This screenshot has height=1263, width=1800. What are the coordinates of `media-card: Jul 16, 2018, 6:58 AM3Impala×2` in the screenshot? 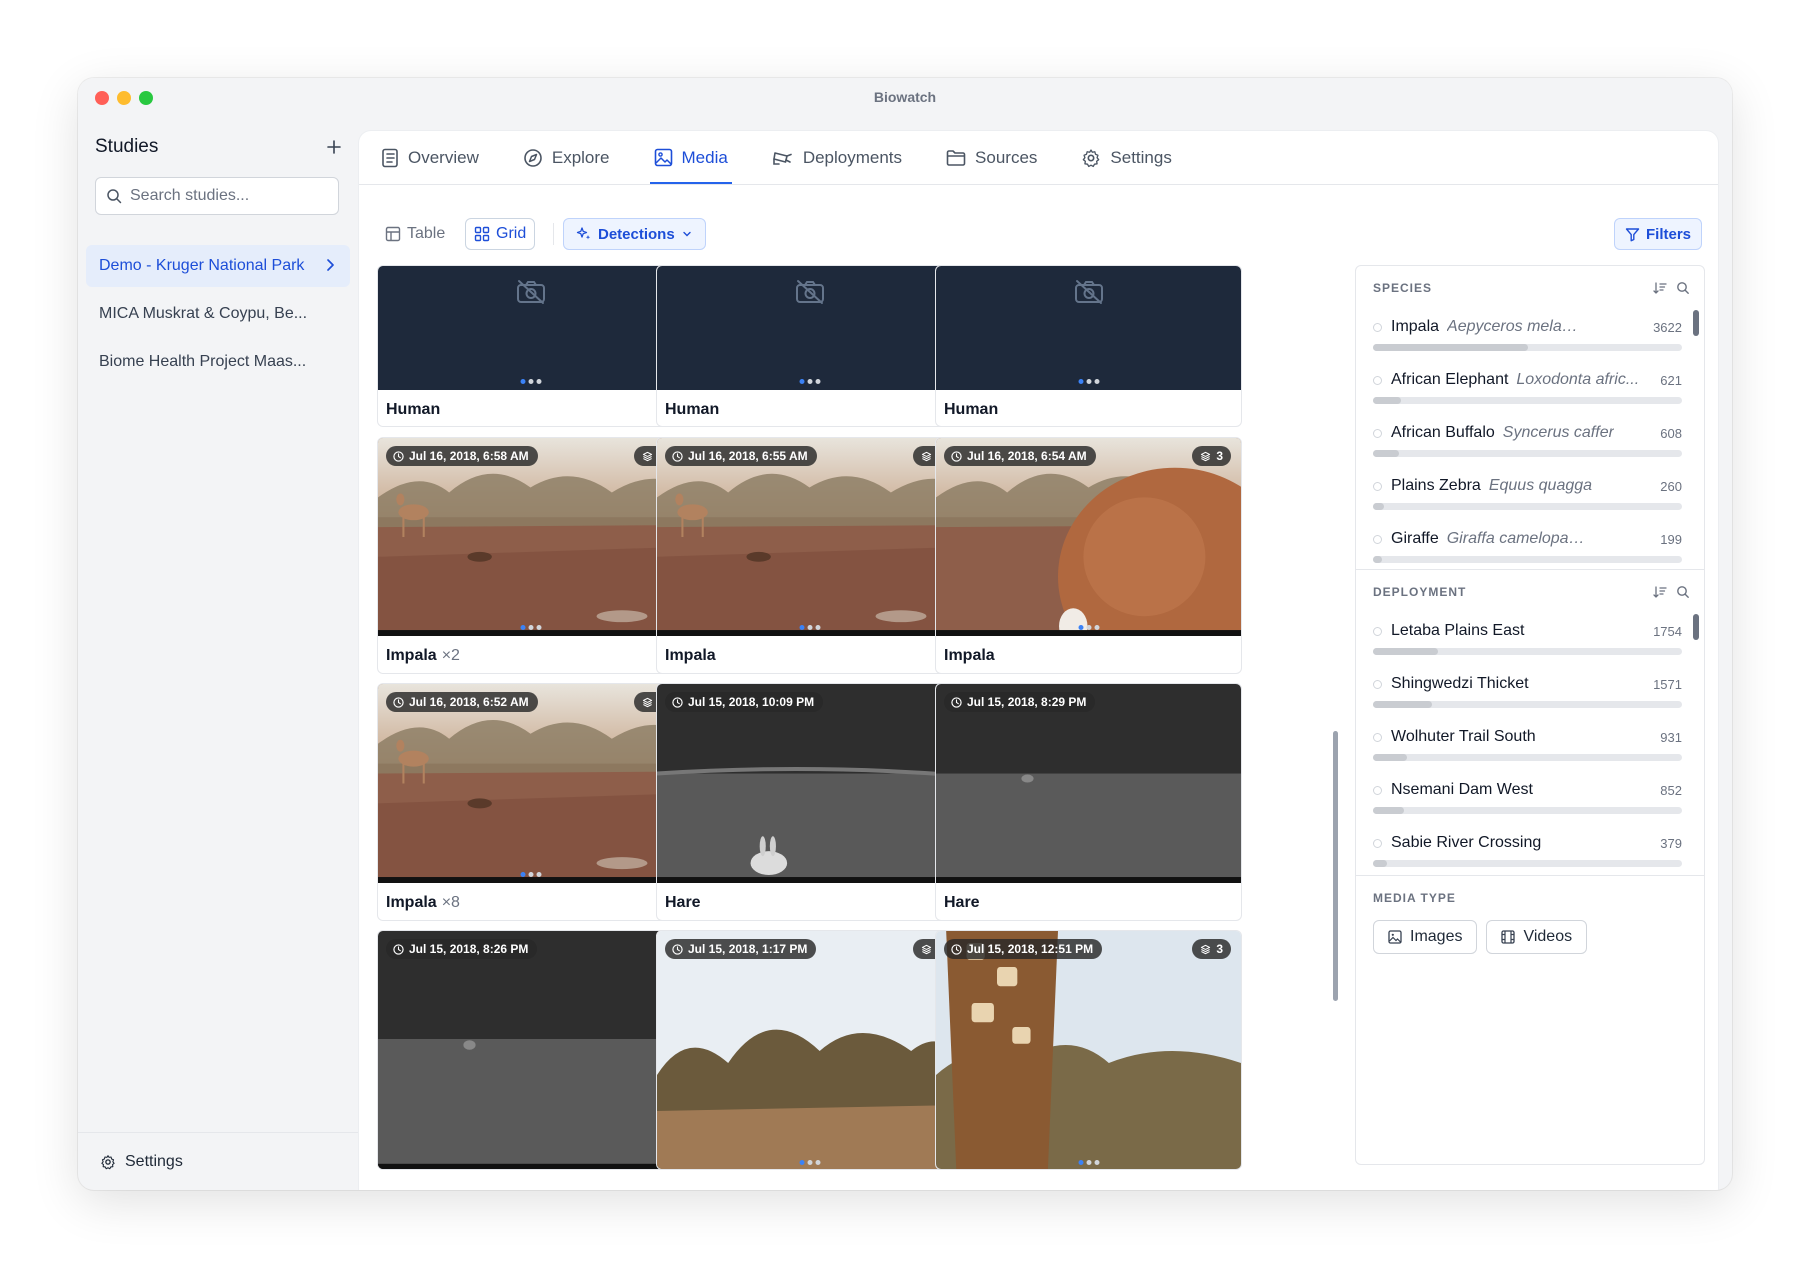 It's located at (530, 555).